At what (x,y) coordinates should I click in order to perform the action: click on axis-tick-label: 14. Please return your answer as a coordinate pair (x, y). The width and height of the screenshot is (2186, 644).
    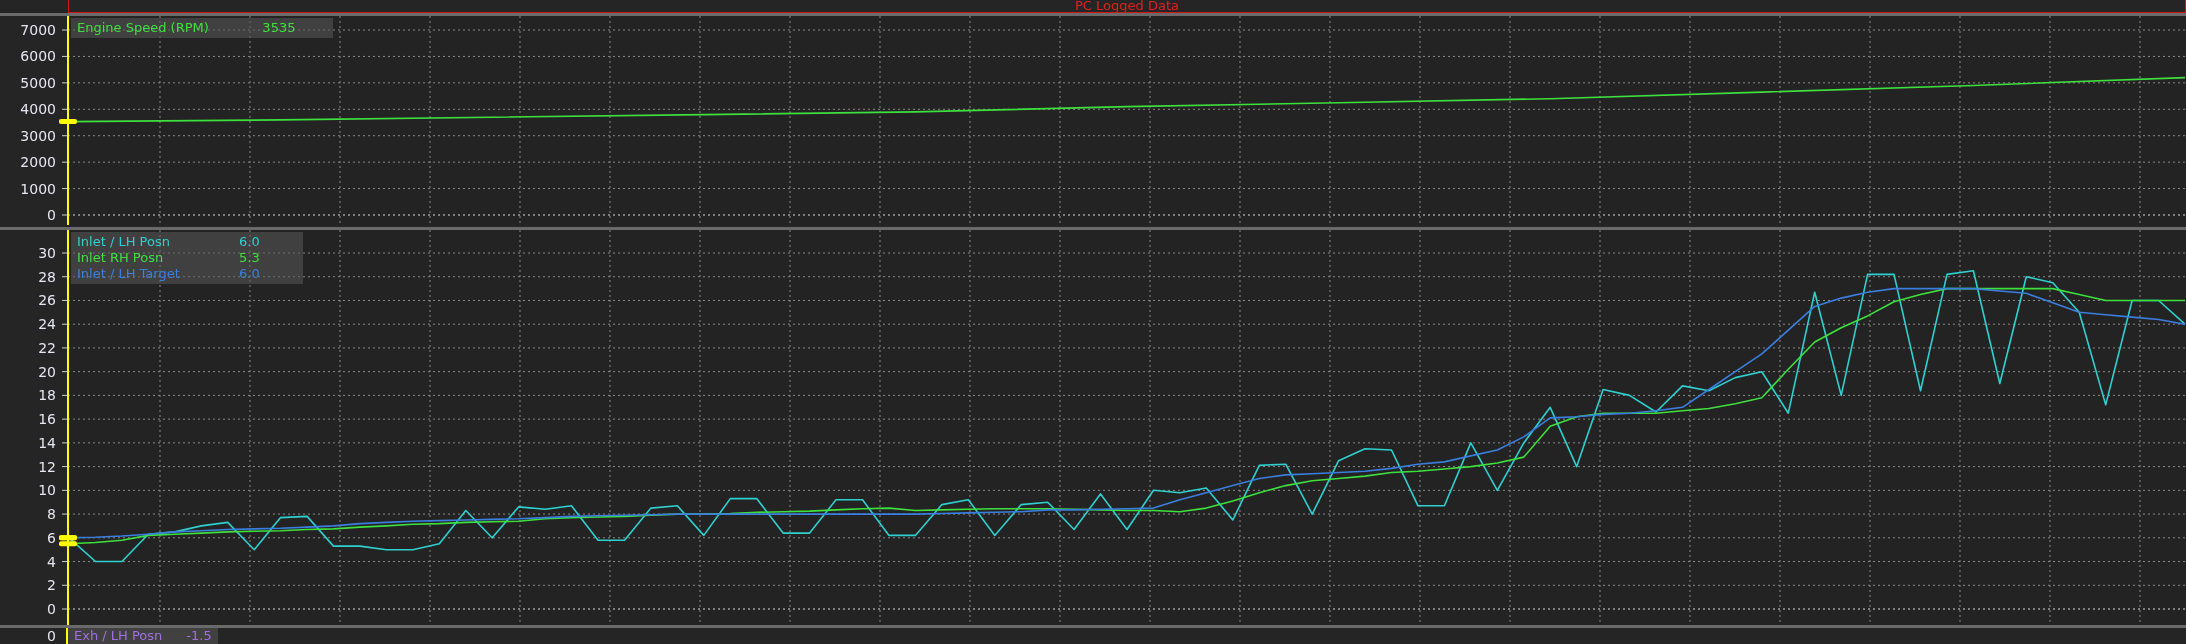
    Looking at the image, I should click on (47, 442).